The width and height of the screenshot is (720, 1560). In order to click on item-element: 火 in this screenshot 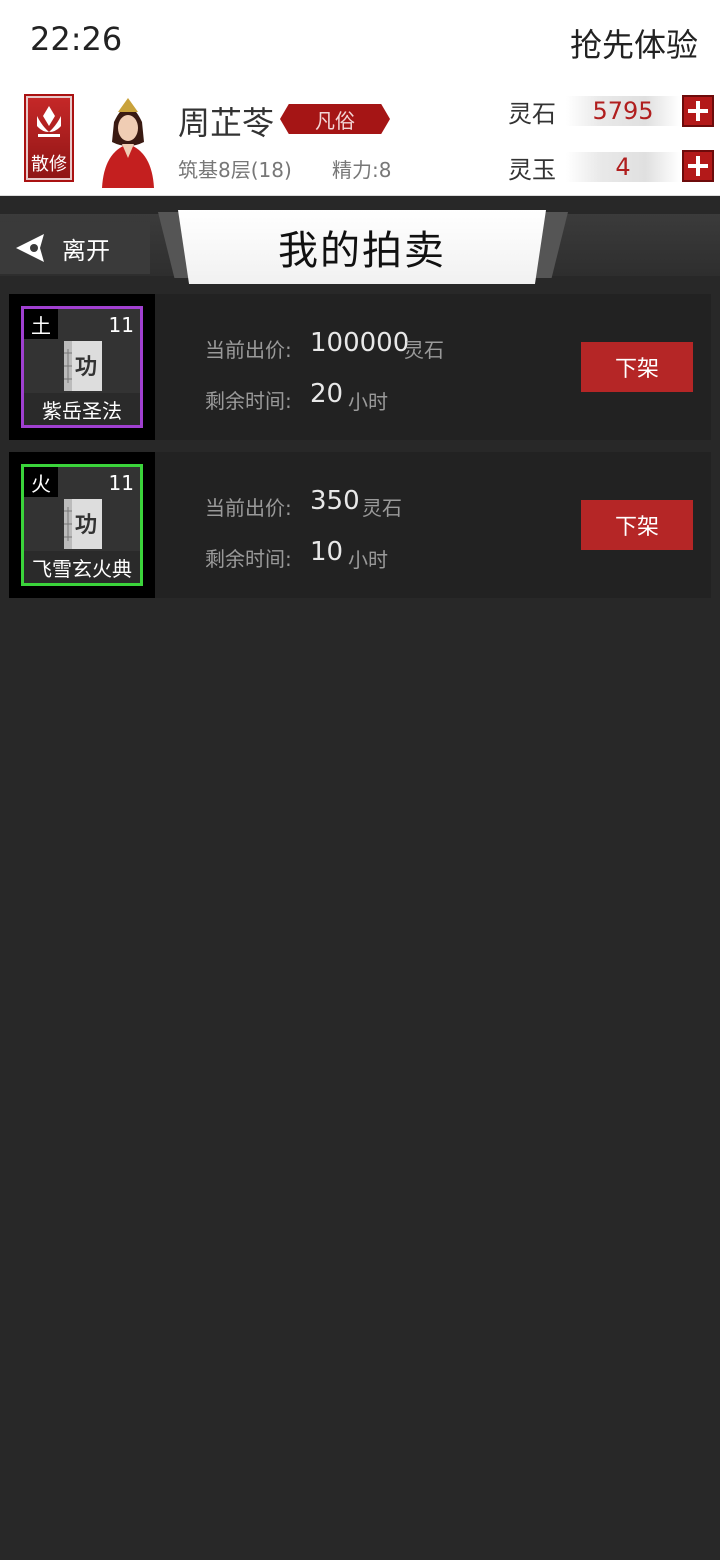, I will do `click(41, 482)`.